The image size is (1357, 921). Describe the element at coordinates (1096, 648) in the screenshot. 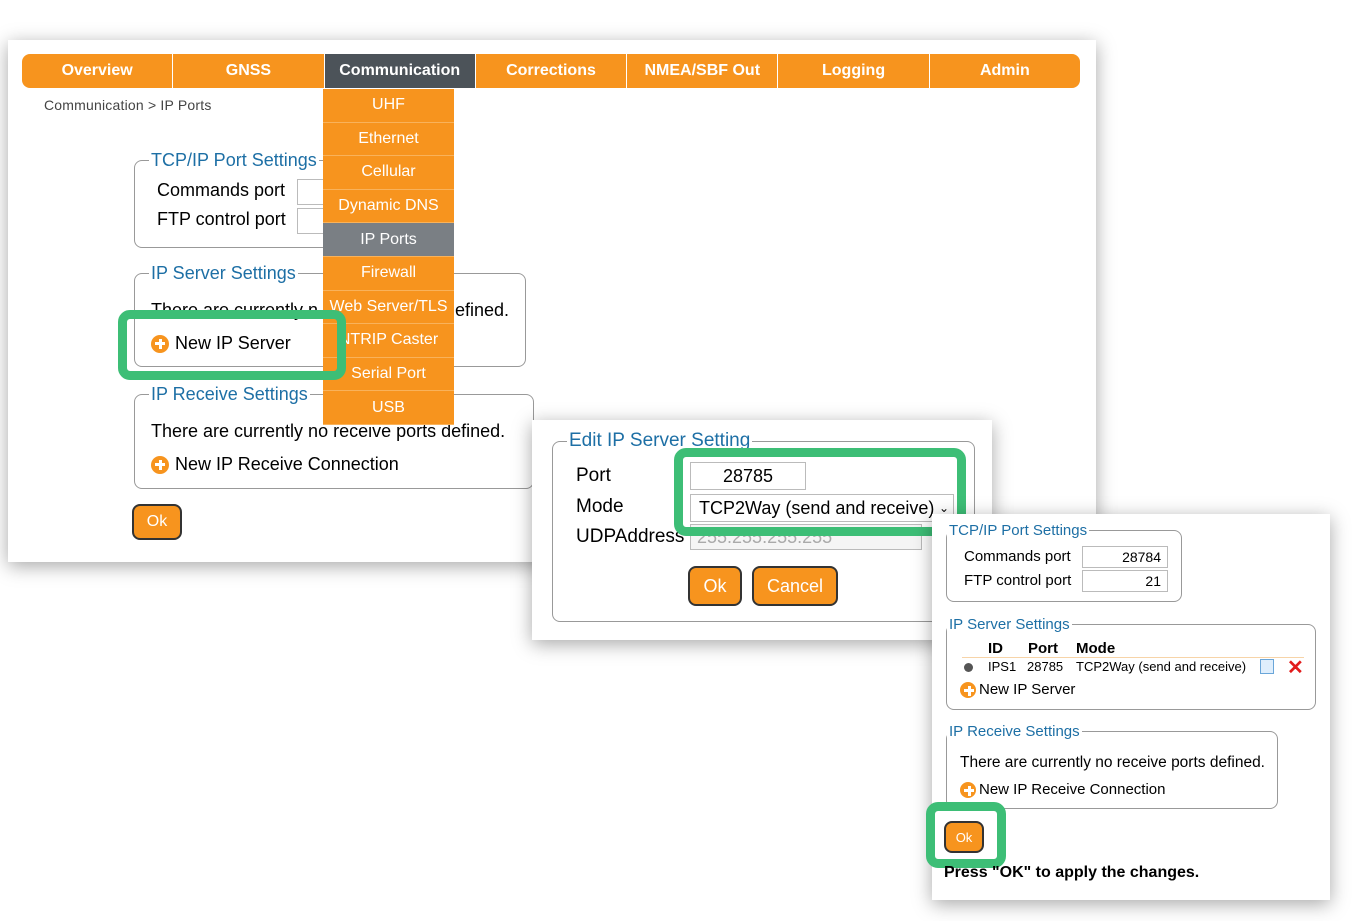

I see `col-mode-header: Mode` at that location.